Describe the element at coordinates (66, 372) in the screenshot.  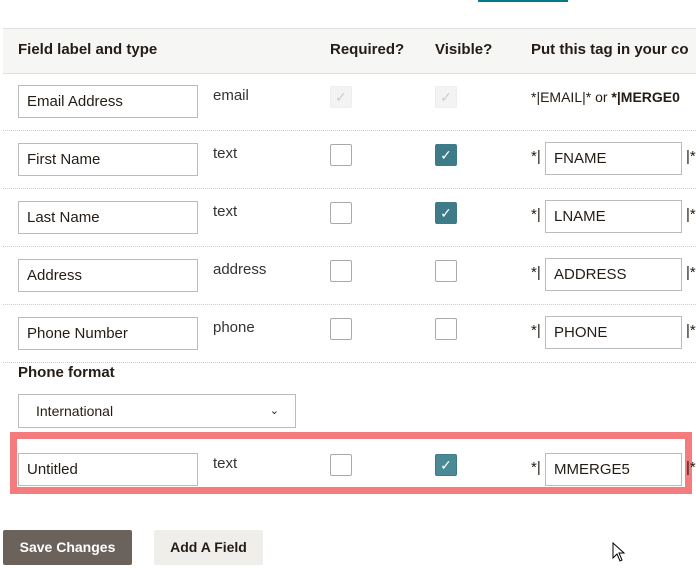
I see `phone-format-label: Phone format` at that location.